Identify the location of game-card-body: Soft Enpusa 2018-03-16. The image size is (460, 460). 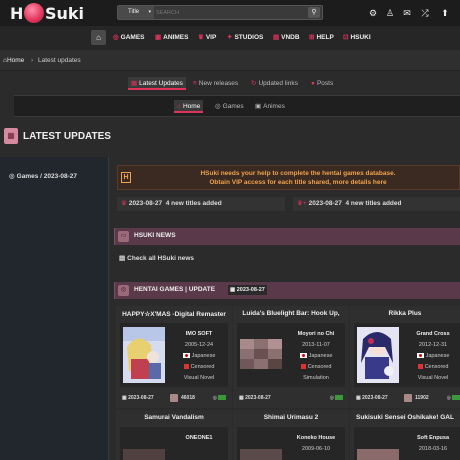
(407, 443).